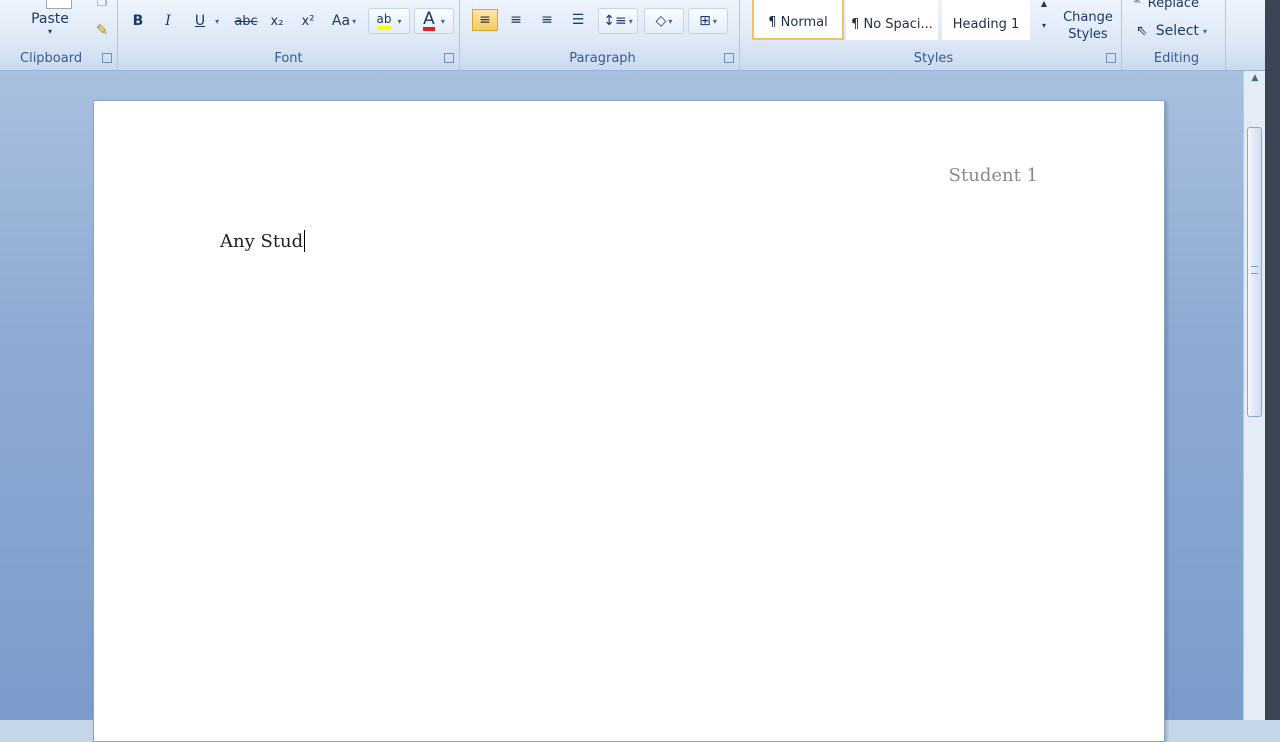 The image size is (1280, 742). I want to click on line-spacing-button: ↕≡ ▾, so click(618, 21).